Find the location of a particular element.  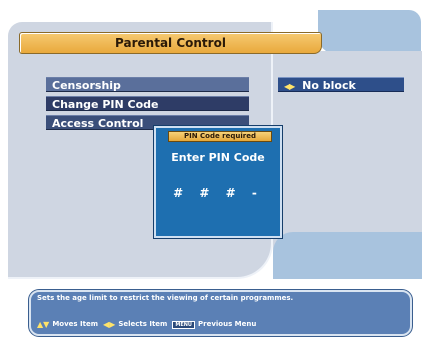

page-title: Parental Control is located at coordinates (170, 43).